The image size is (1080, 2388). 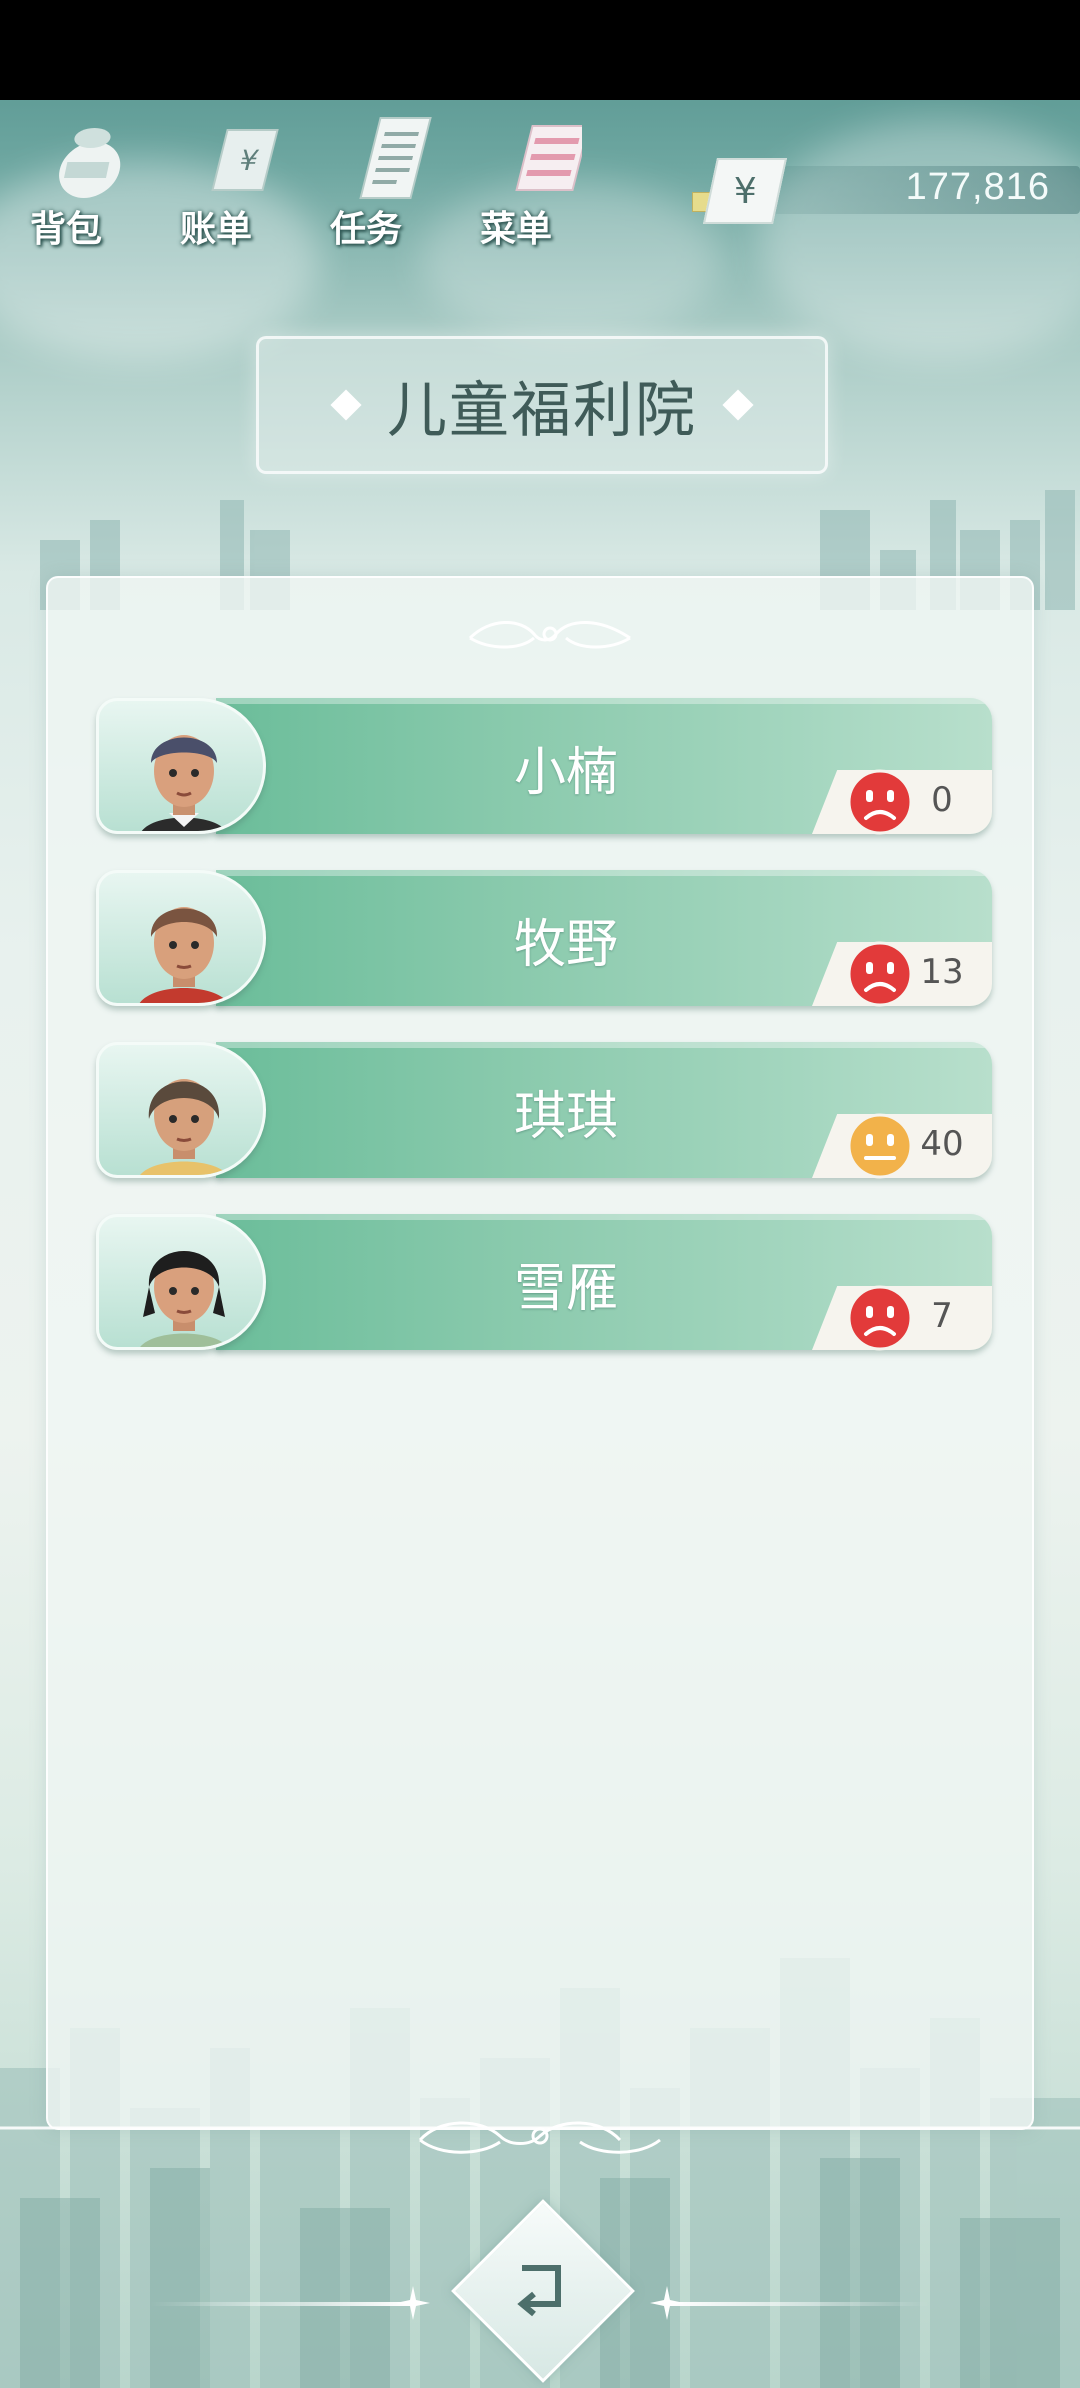 What do you see at coordinates (800, 2304) in the screenshot?
I see `divider-right` at bounding box center [800, 2304].